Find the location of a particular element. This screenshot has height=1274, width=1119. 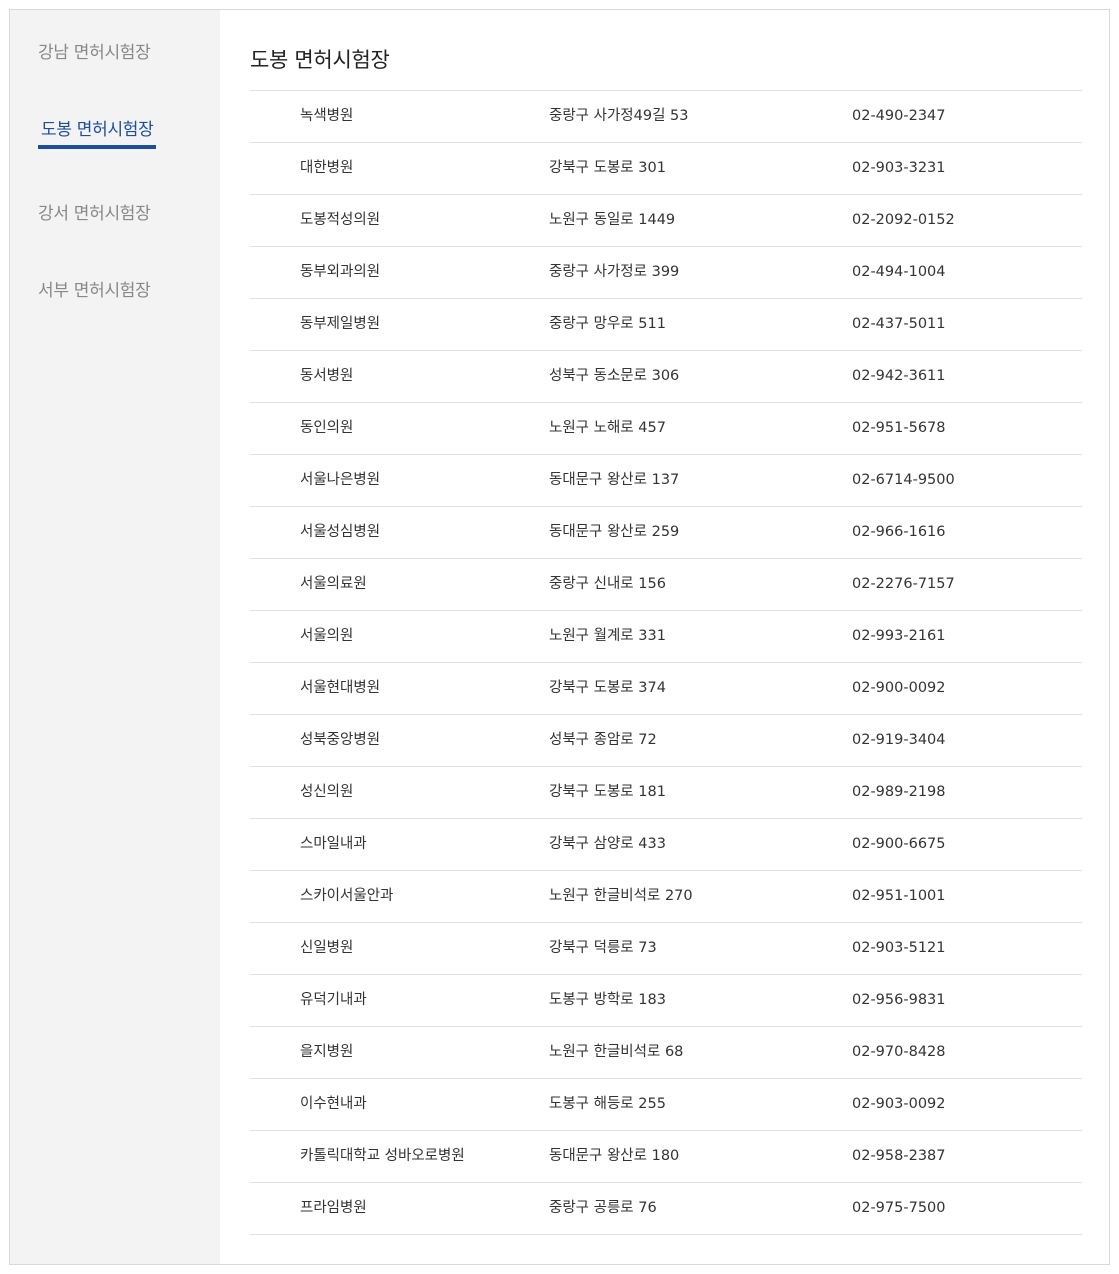

sidebar-item-gangseo: 강서 면허시험장 is located at coordinates (94, 211).